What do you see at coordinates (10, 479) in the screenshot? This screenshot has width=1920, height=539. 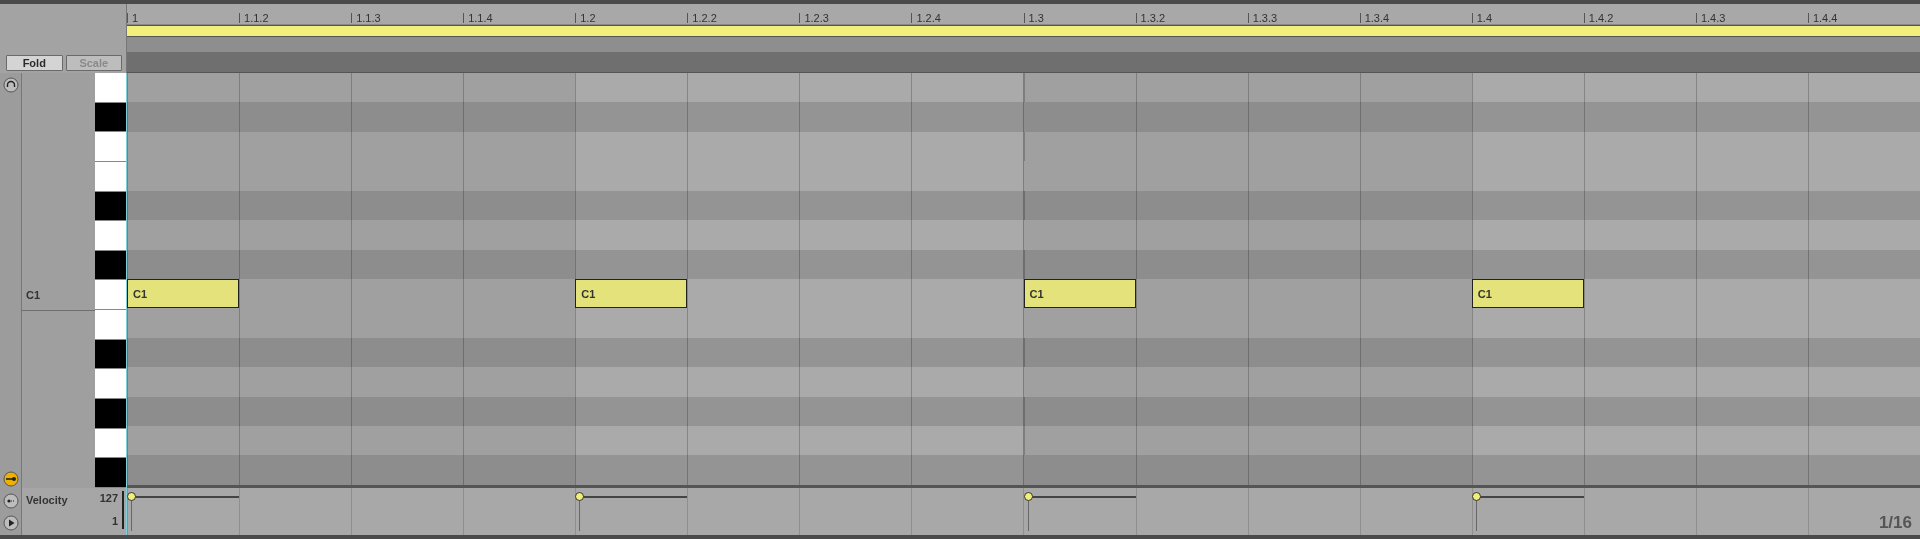 I see `pin-icon` at bounding box center [10, 479].